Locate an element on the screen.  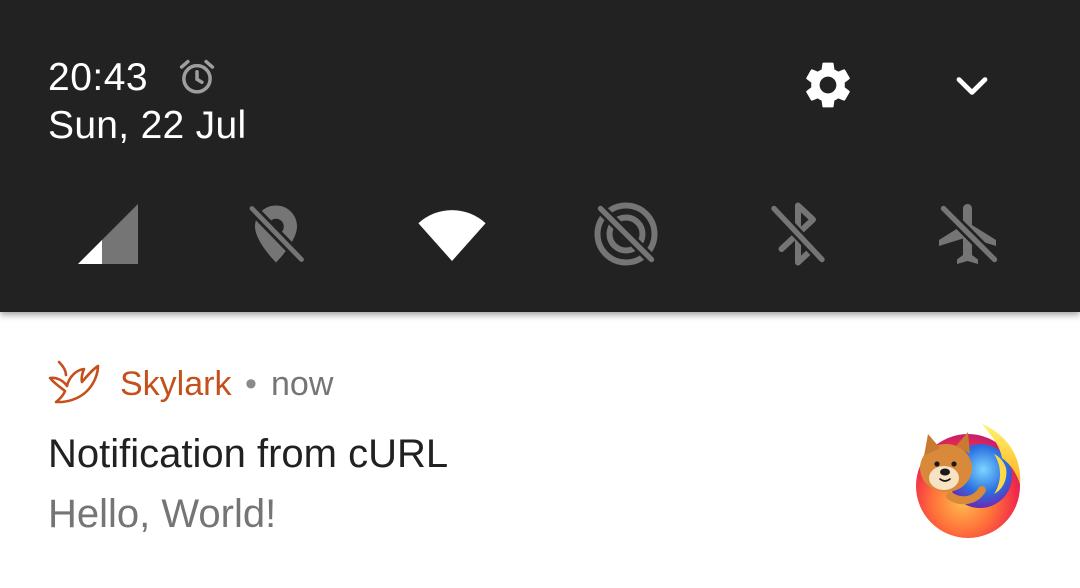
hotspot-off-icon is located at coordinates (626, 234).